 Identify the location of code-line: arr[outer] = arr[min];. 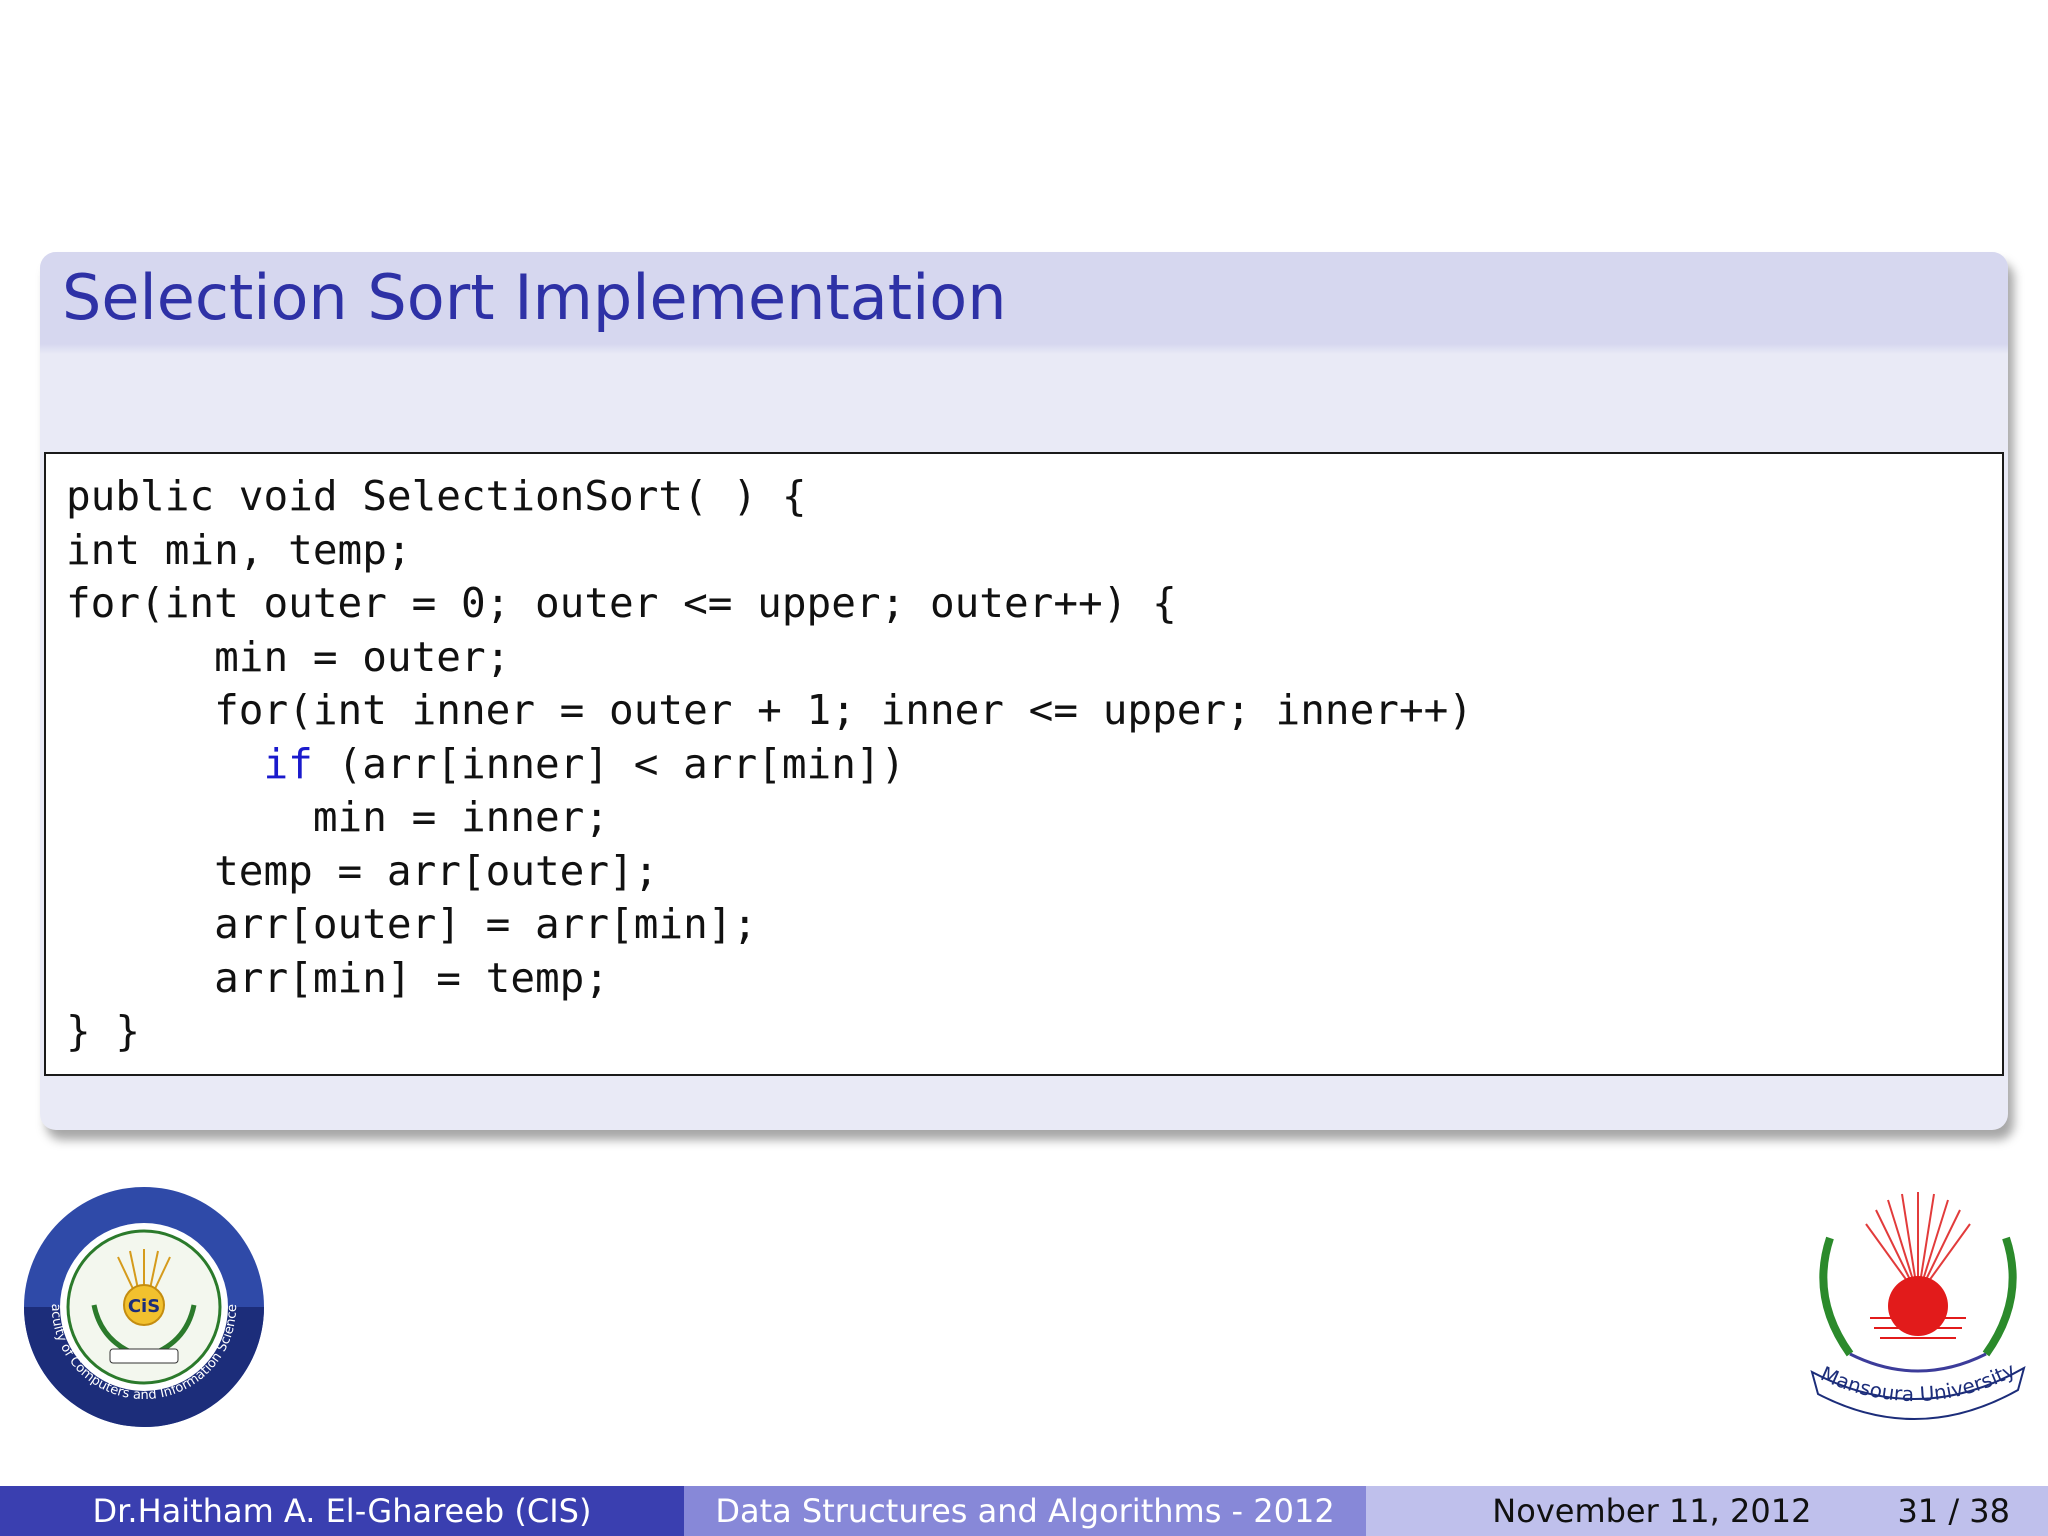
(412, 924).